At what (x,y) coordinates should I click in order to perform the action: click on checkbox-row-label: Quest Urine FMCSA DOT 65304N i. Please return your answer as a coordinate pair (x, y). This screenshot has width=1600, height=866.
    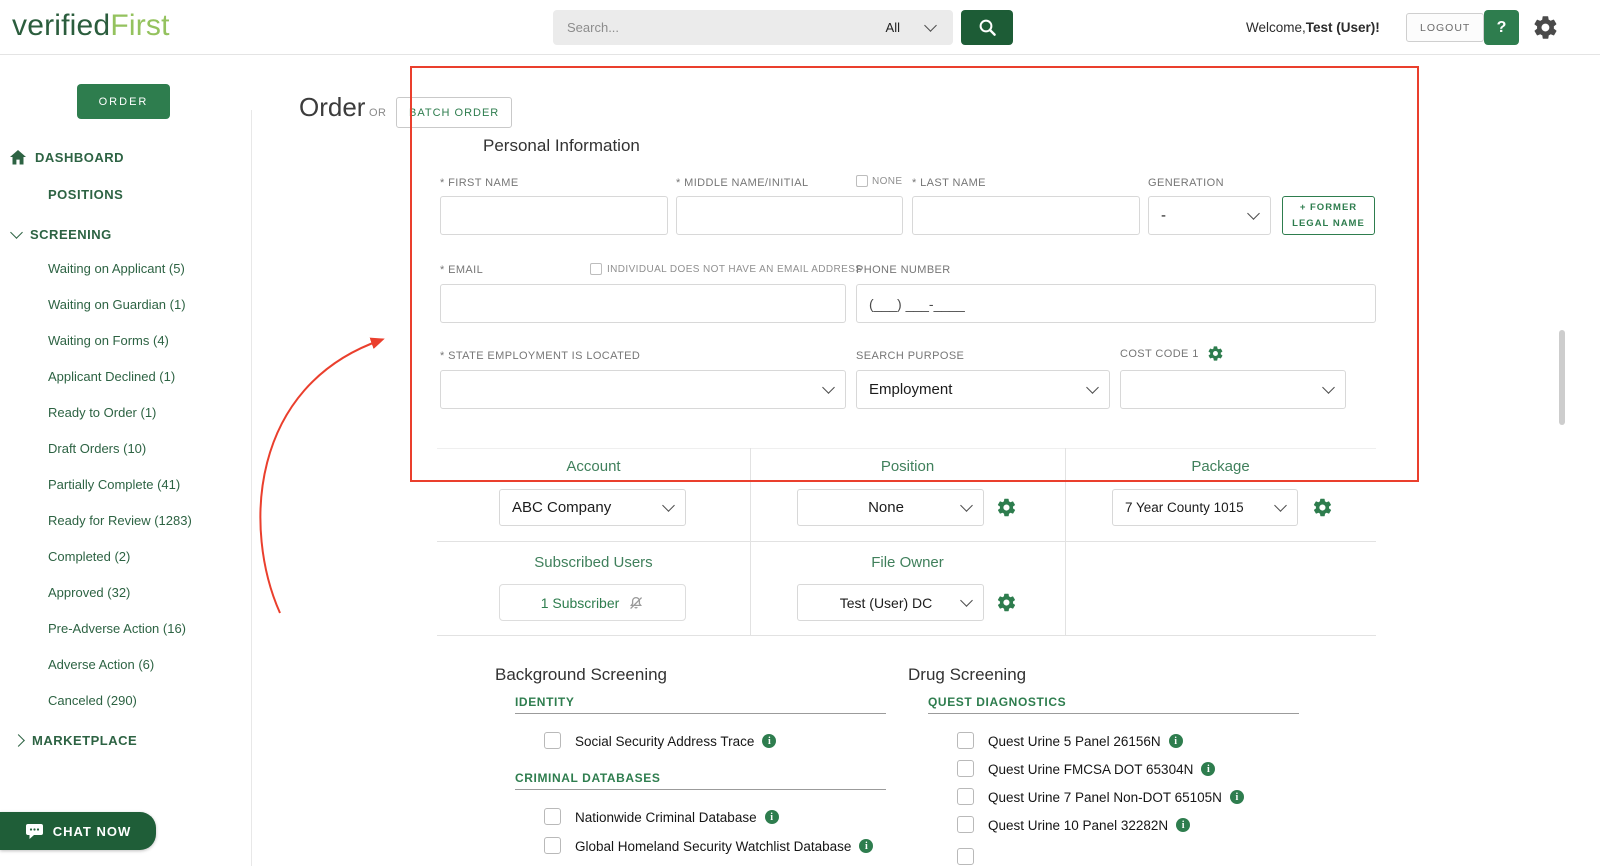
    Looking at the image, I should click on (1102, 769).